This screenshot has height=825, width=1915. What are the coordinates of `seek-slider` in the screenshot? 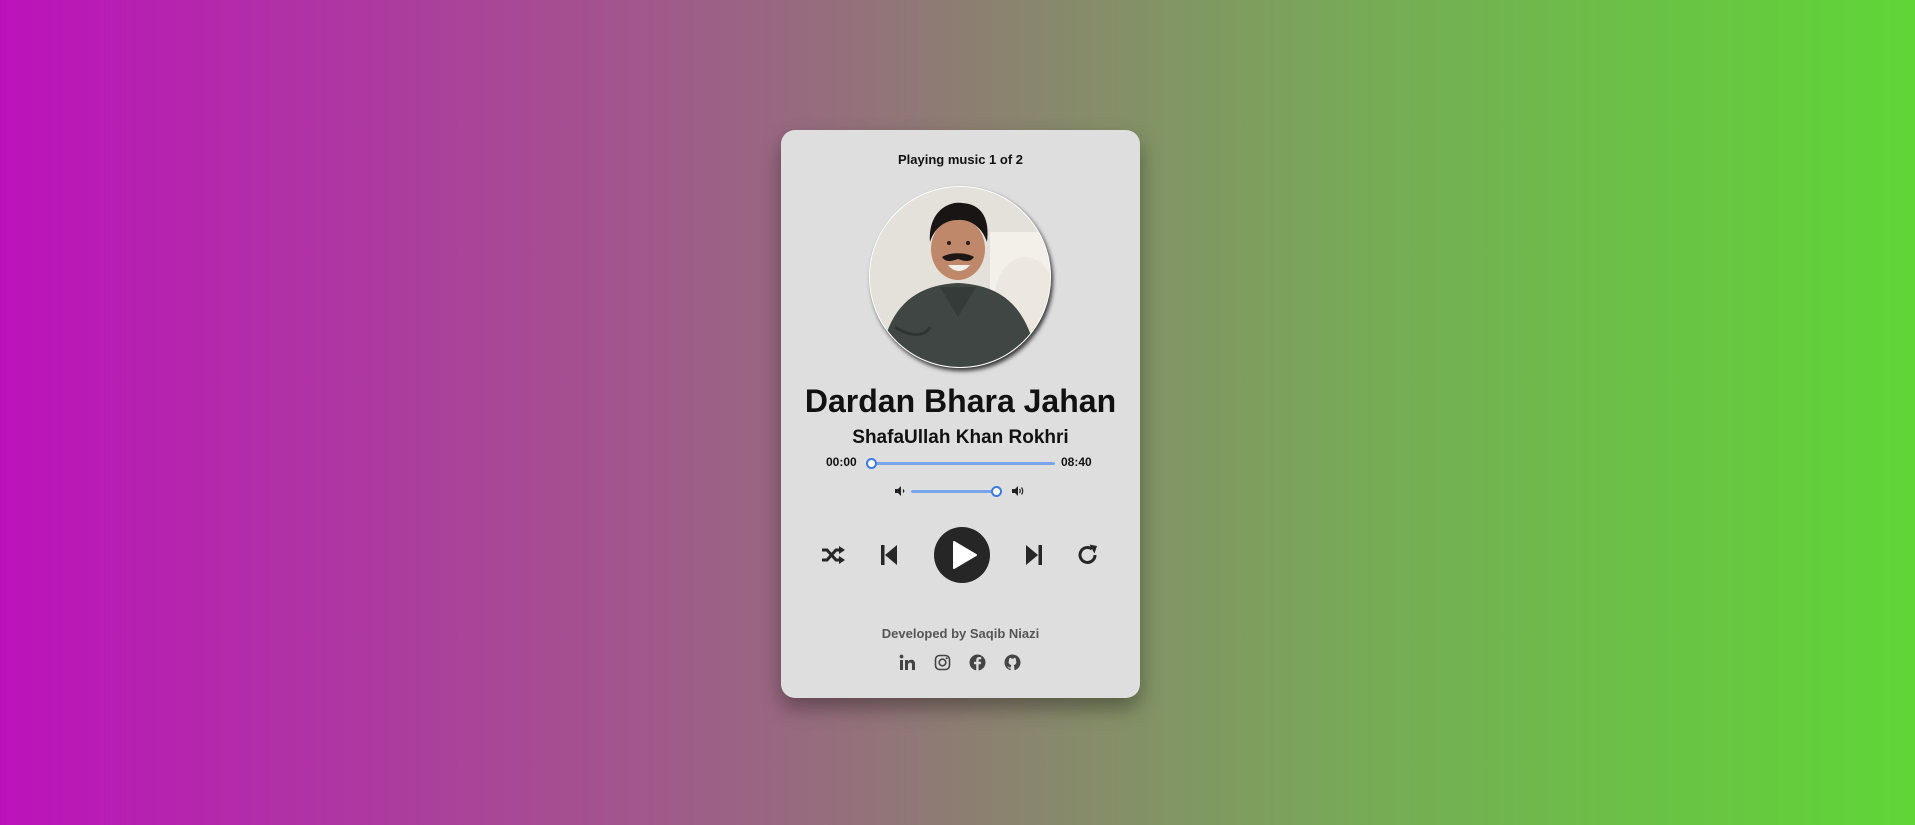 It's located at (960, 463).